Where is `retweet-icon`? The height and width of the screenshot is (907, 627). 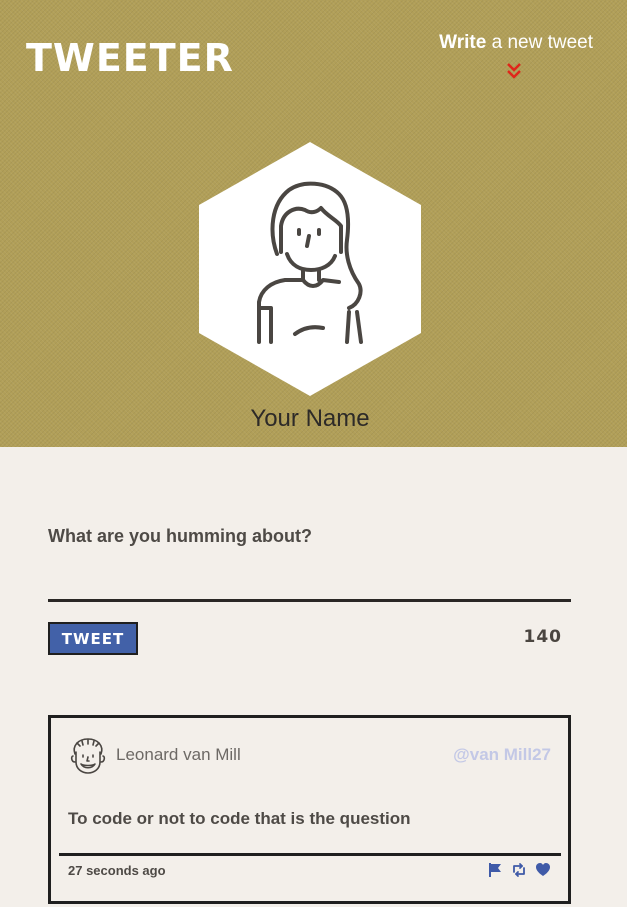
retweet-icon is located at coordinates (519, 870).